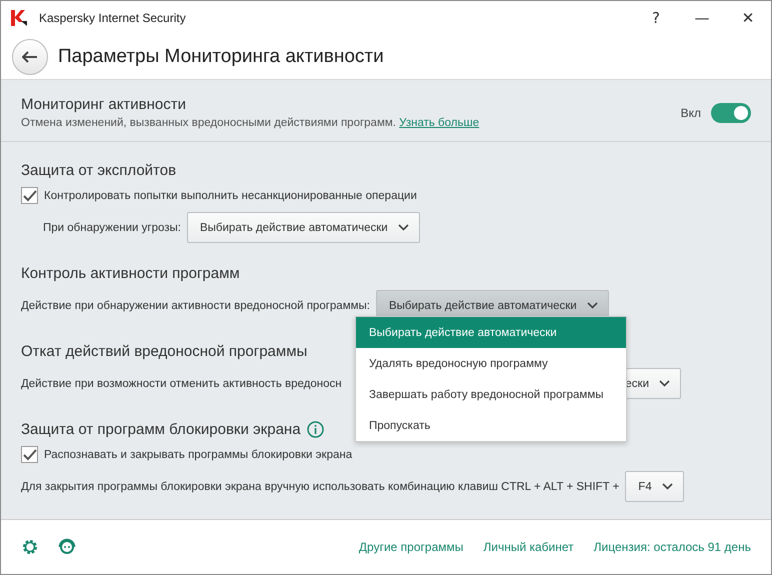 The height and width of the screenshot is (575, 772). I want to click on menu-item: Пропускать, so click(491, 425).